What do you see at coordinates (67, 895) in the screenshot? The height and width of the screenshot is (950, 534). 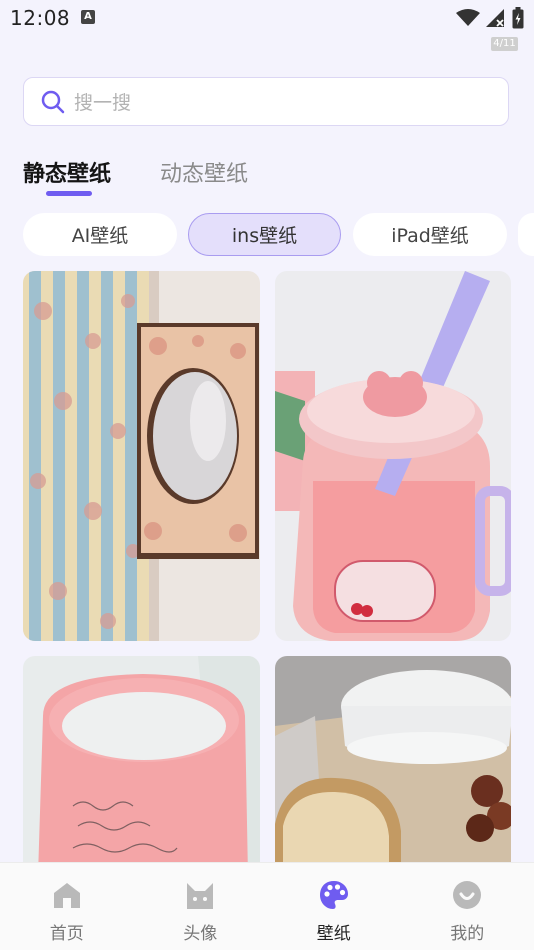 I see `home-icon` at bounding box center [67, 895].